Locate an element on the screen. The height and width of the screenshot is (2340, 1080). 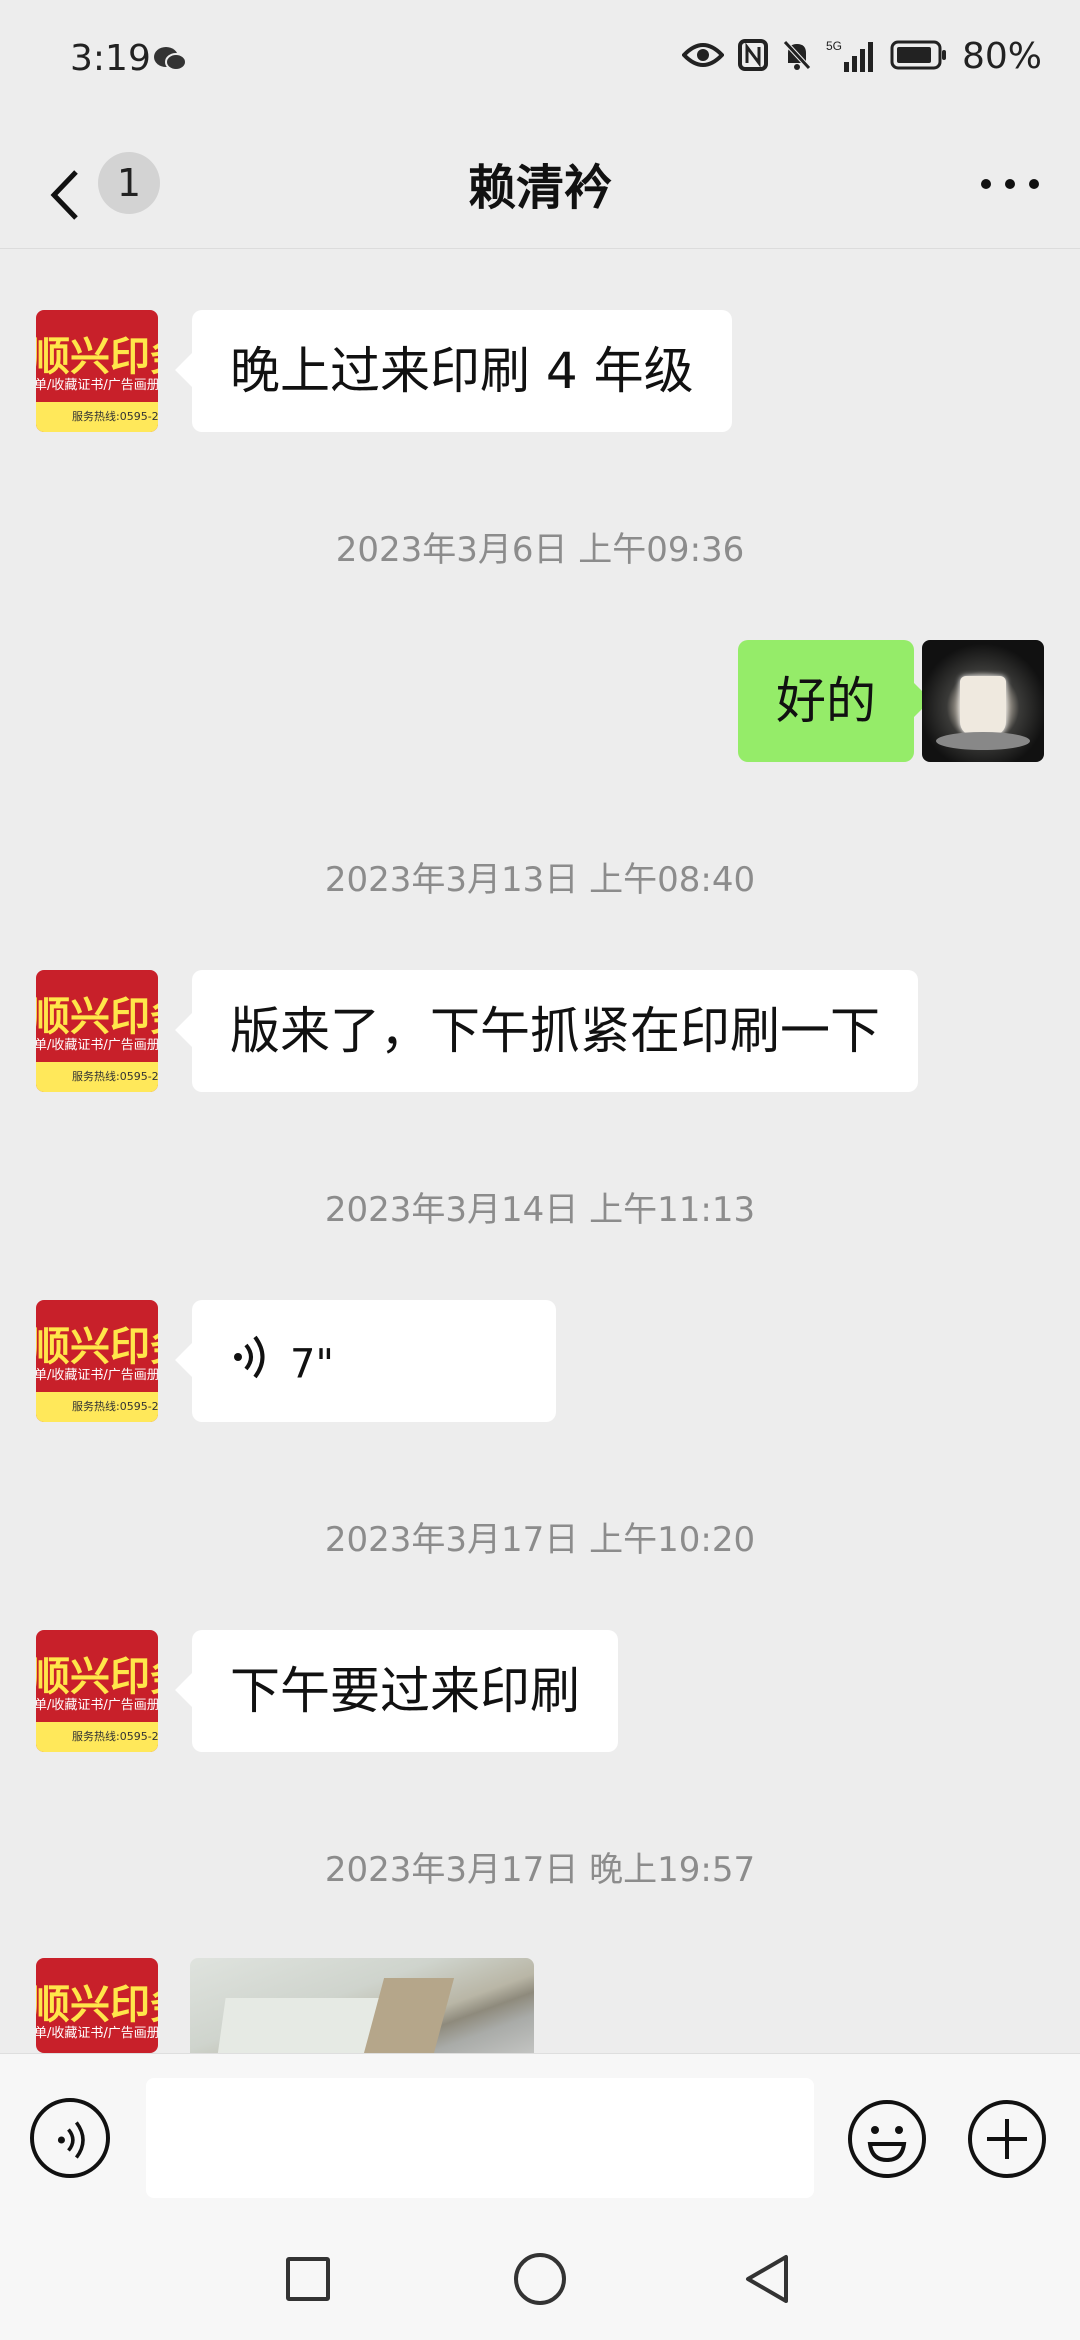
message-timestamp: 2023年3月17日 晚上19:57 is located at coordinates (540, 1870).